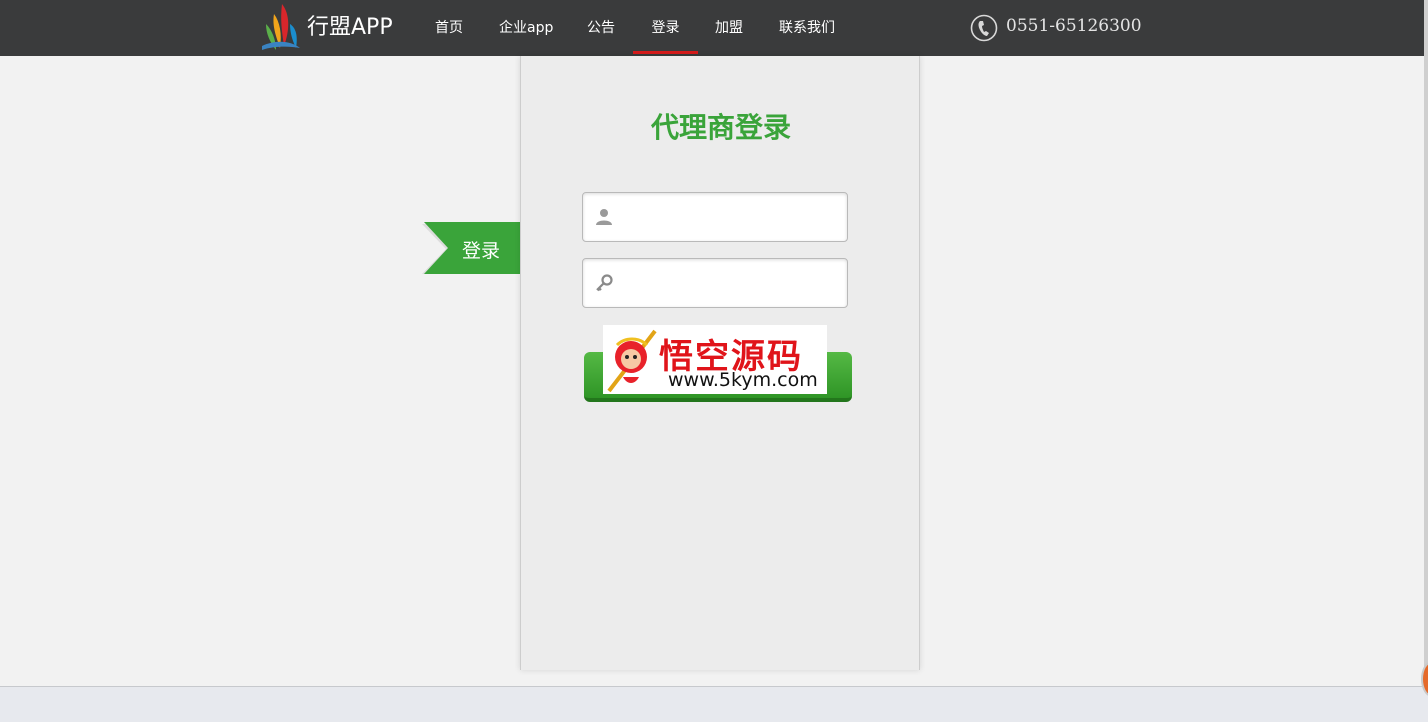  Describe the element at coordinates (984, 28) in the screenshot. I see `phone-icon` at that location.